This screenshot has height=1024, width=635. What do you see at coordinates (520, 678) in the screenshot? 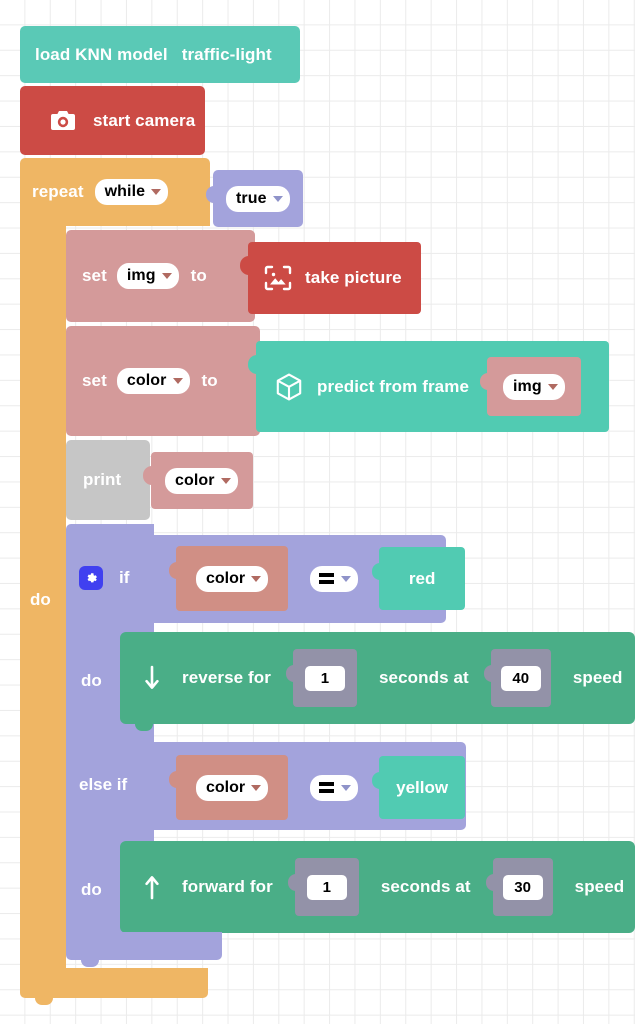
I see `reverse-speed-input: 40` at bounding box center [520, 678].